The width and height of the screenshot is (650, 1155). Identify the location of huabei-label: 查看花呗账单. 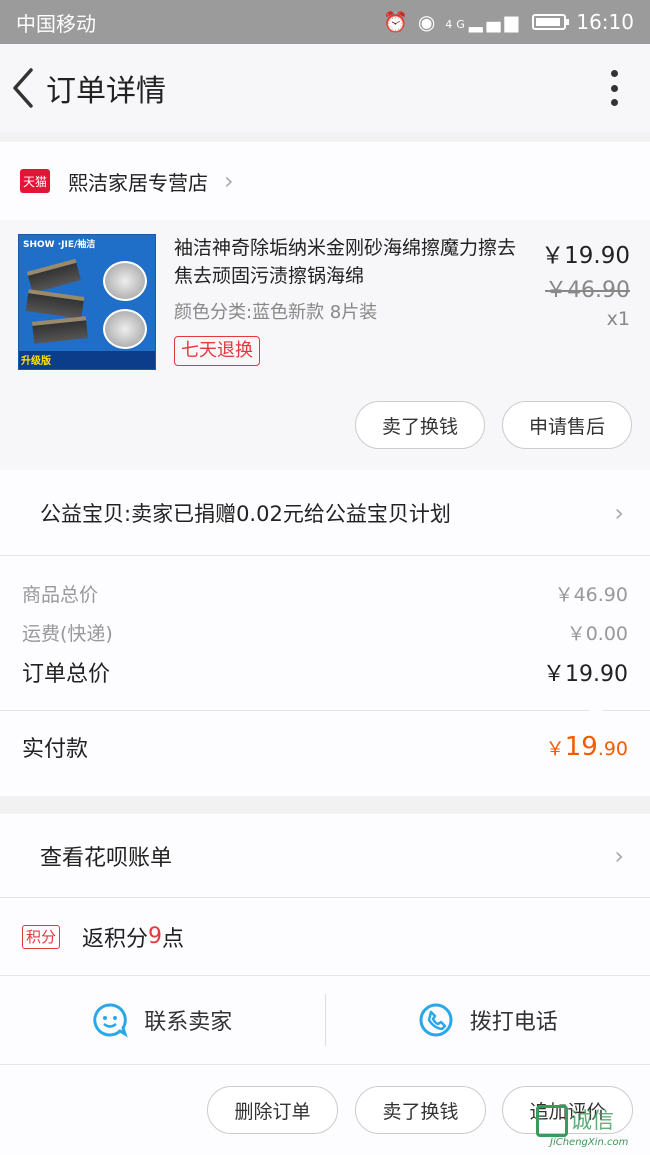
(106, 858).